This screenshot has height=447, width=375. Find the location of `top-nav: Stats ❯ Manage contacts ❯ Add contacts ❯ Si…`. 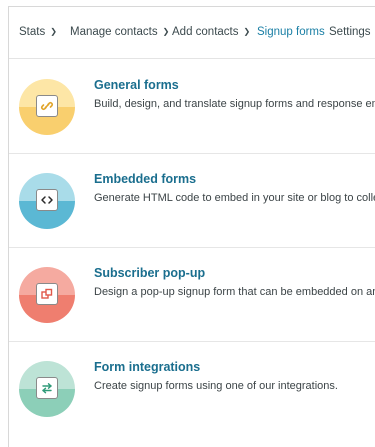

top-nav: Stats ❯ Manage contacts ❯ Add contacts ❯ Si… is located at coordinates (192, 33).